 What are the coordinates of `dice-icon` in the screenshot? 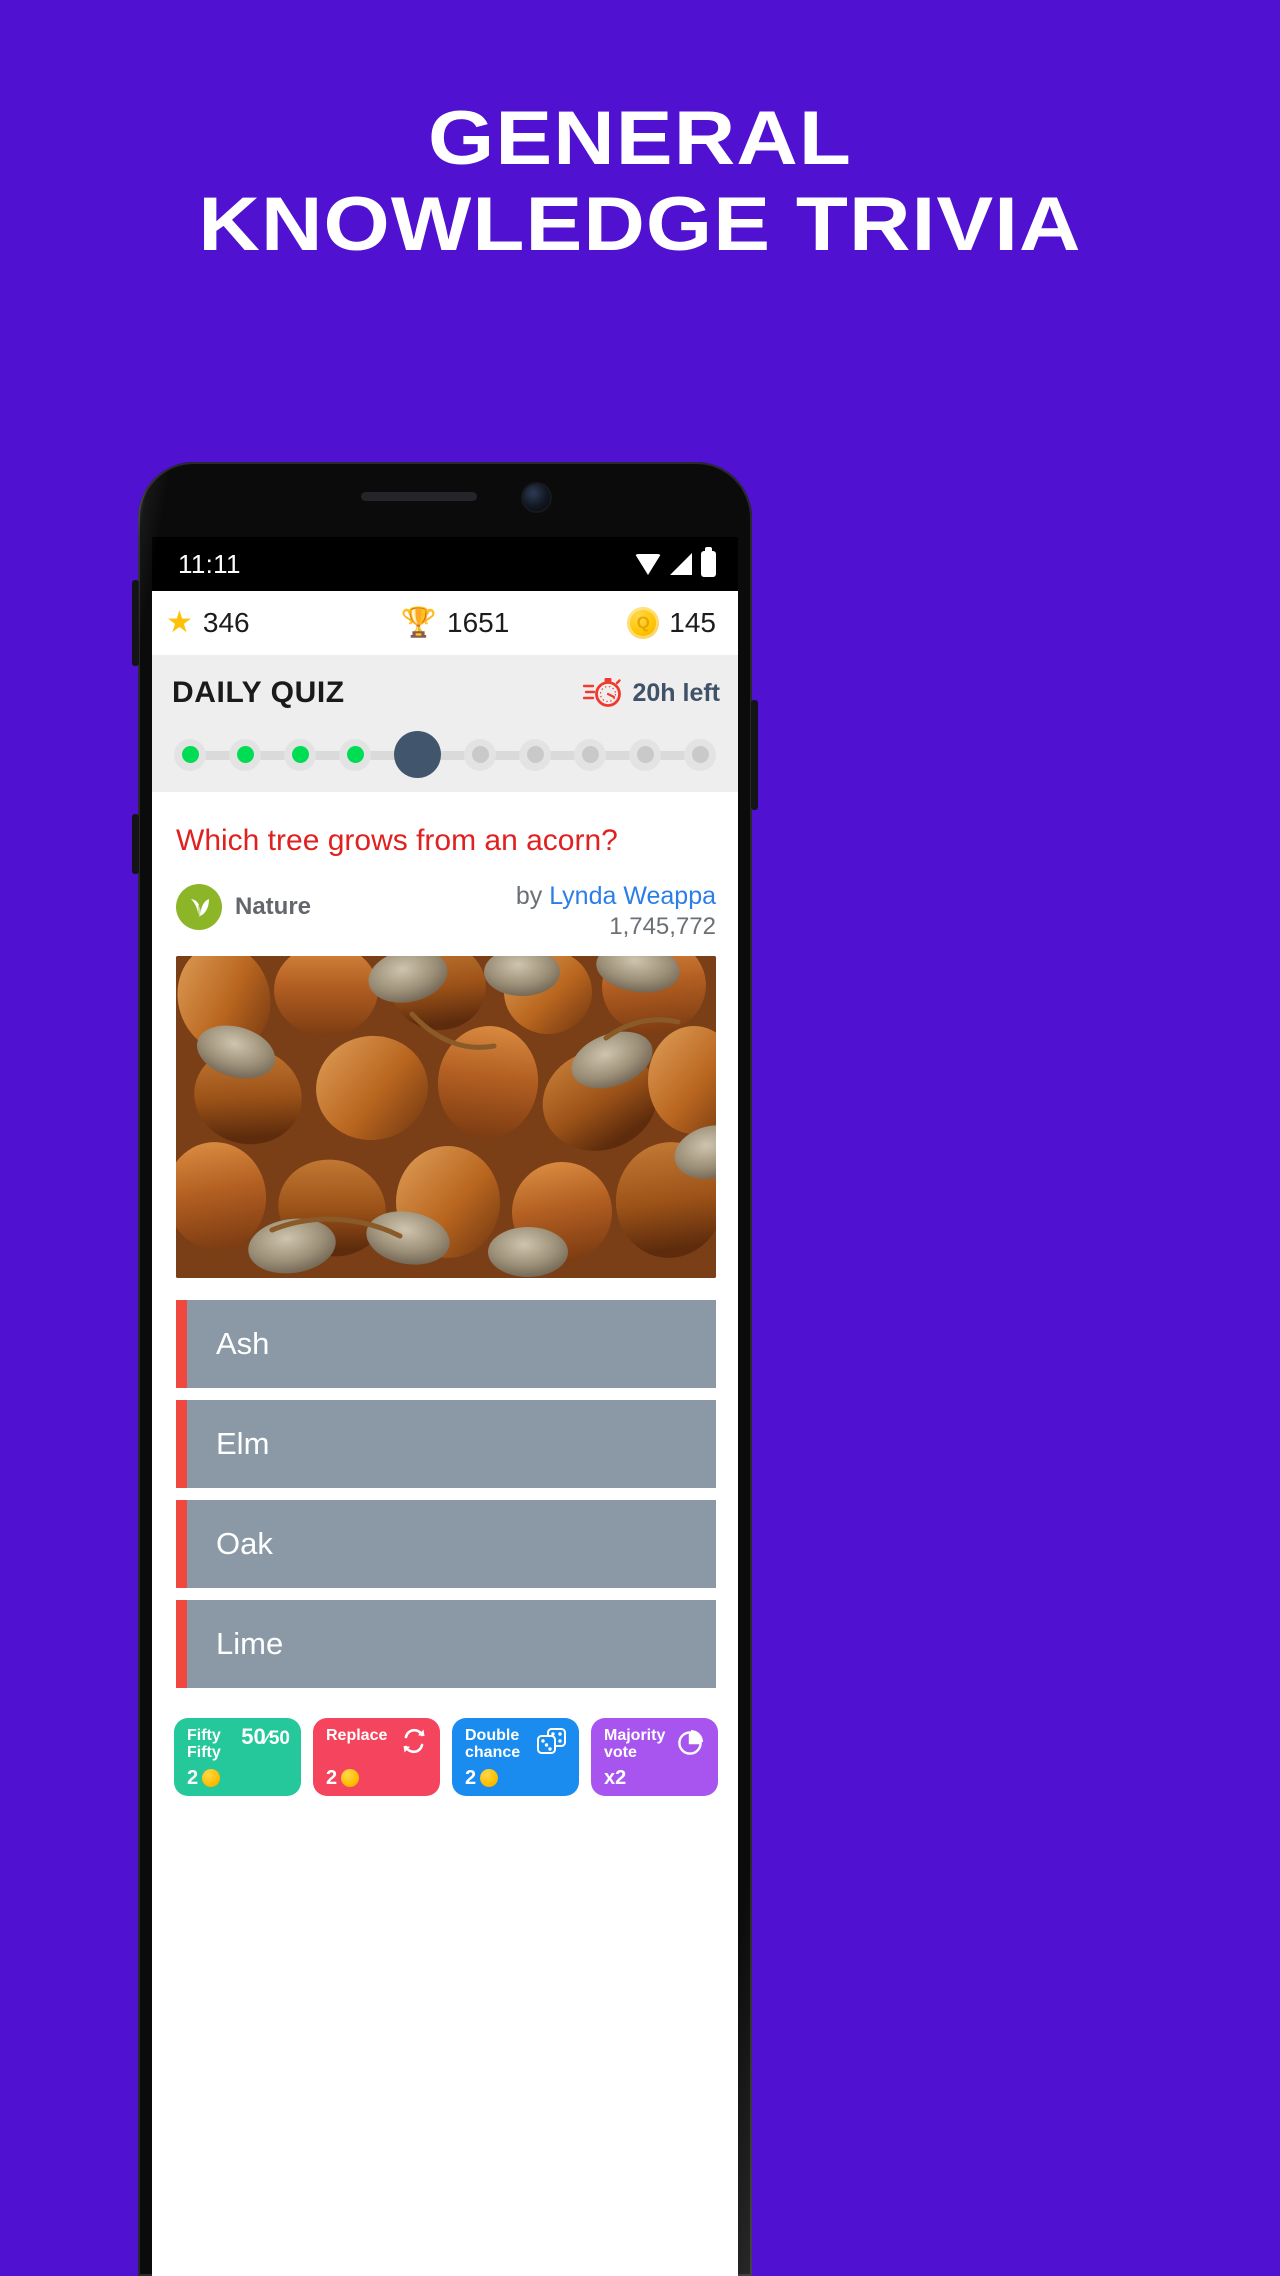 It's located at (552, 1743).